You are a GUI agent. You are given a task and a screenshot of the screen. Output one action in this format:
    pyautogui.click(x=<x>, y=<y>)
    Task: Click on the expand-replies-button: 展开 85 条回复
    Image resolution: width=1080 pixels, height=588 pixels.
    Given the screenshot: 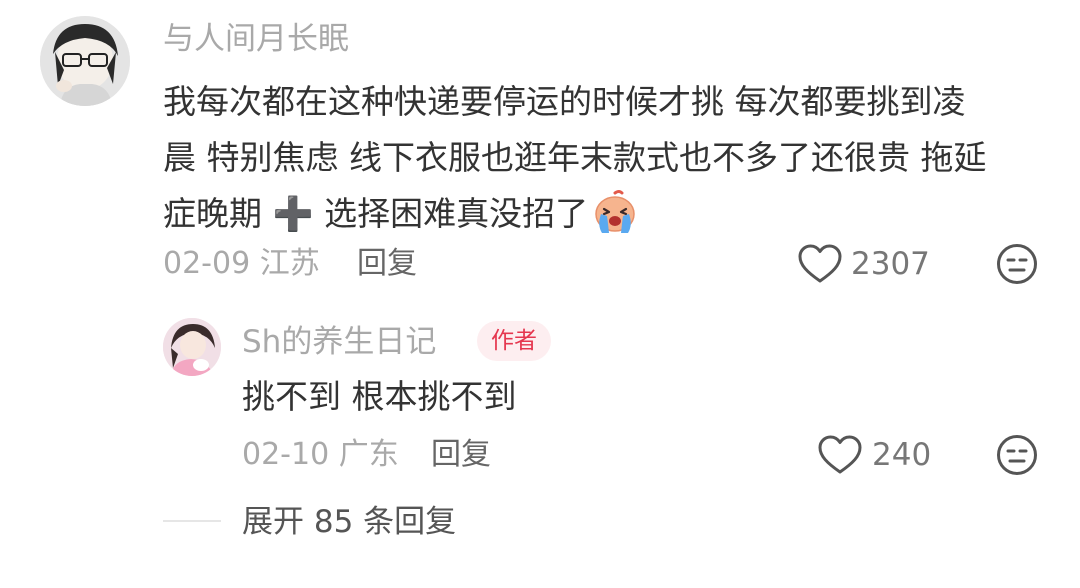 What is the action you would take?
    pyautogui.click(x=349, y=522)
    